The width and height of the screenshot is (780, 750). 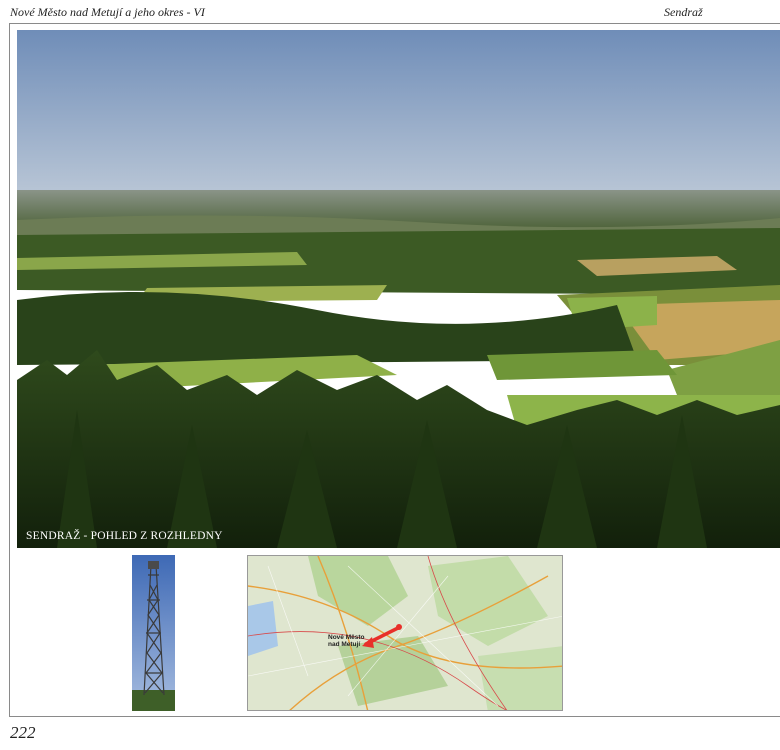 What do you see at coordinates (153, 633) in the screenshot?
I see `lookout-tower-photo` at bounding box center [153, 633].